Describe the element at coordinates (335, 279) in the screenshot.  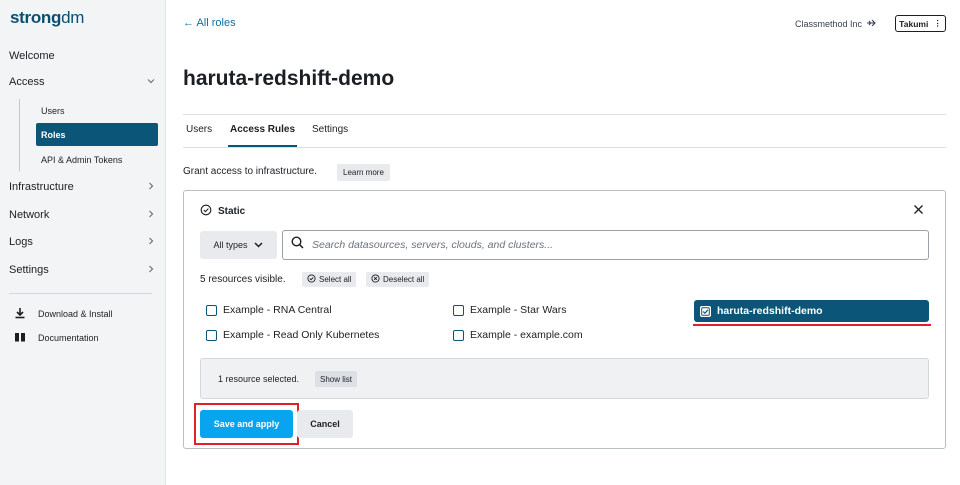
I see `select-all-label: Select all` at that location.